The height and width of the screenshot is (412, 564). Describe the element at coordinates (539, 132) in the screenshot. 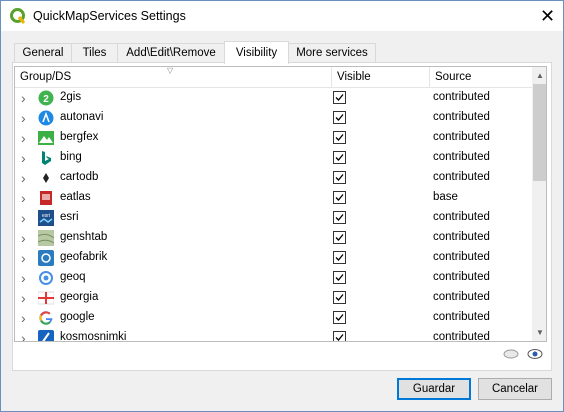

I see `scroll-thumb` at that location.